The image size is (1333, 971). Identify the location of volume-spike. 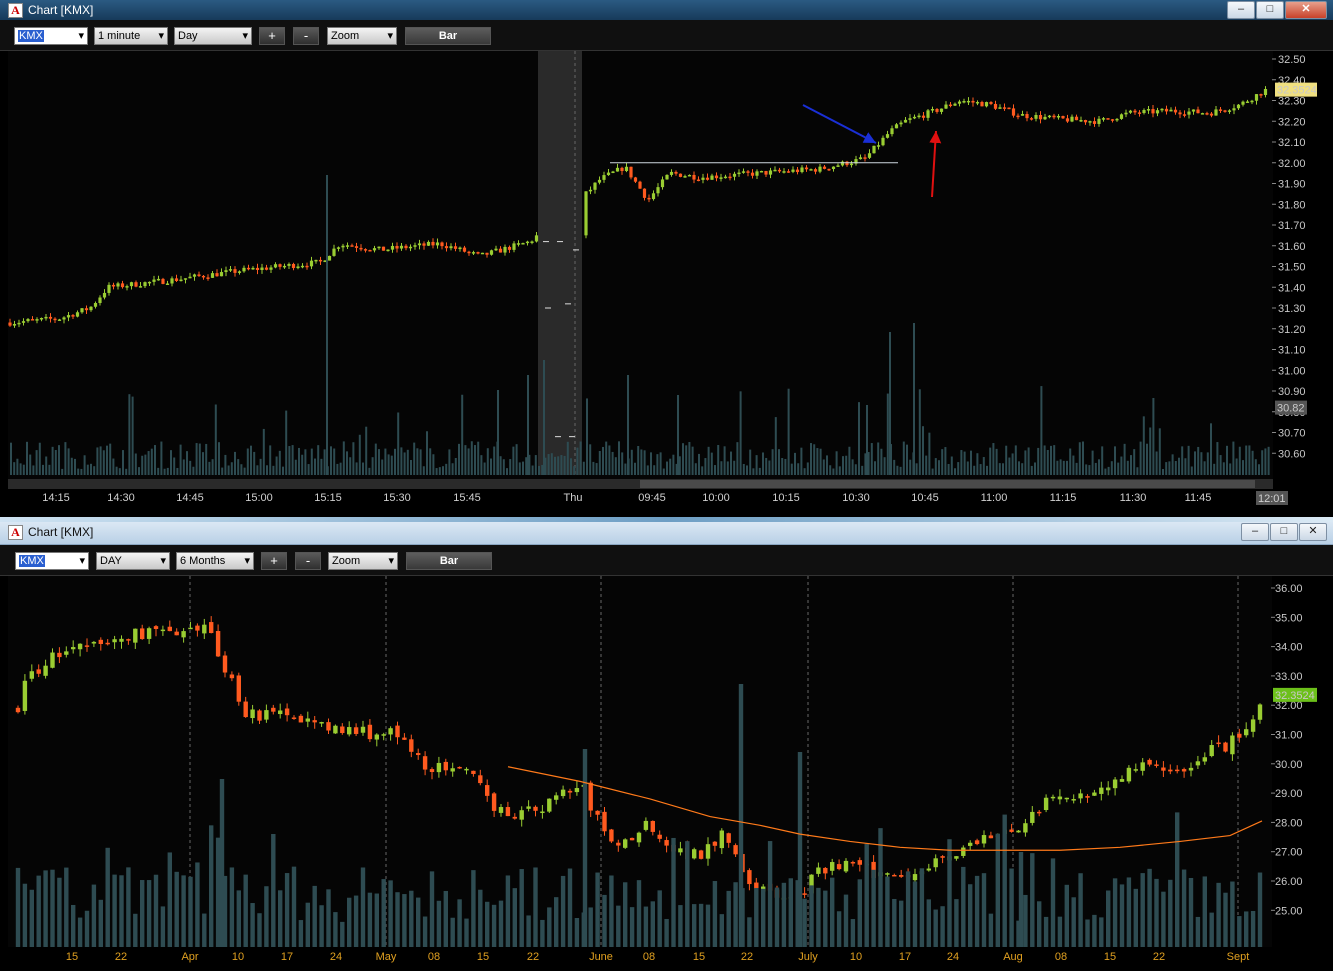
(628, 425).